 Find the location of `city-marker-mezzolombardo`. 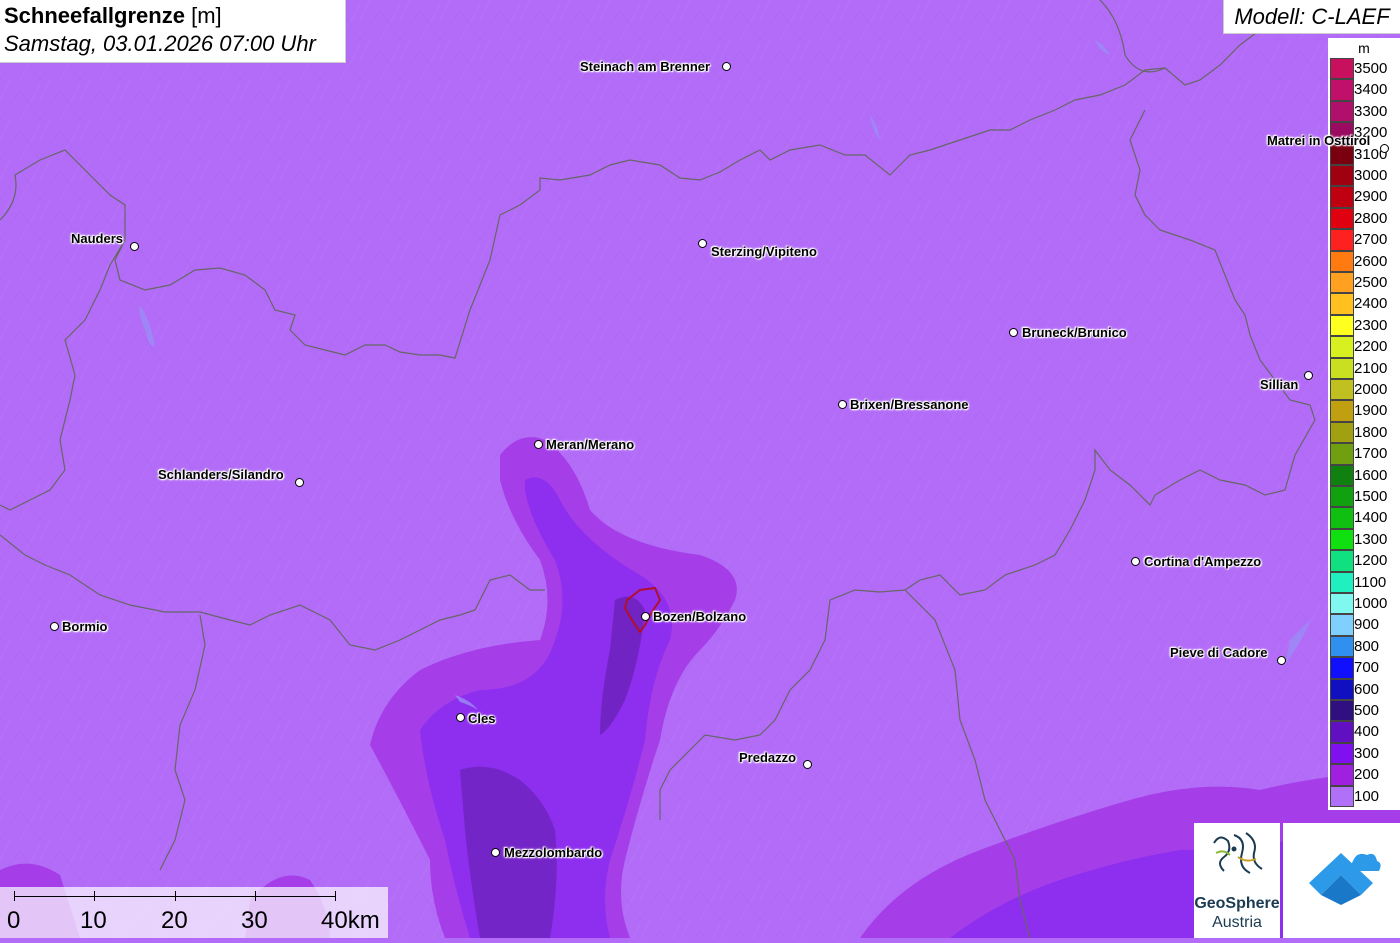

city-marker-mezzolombardo is located at coordinates (495, 852).